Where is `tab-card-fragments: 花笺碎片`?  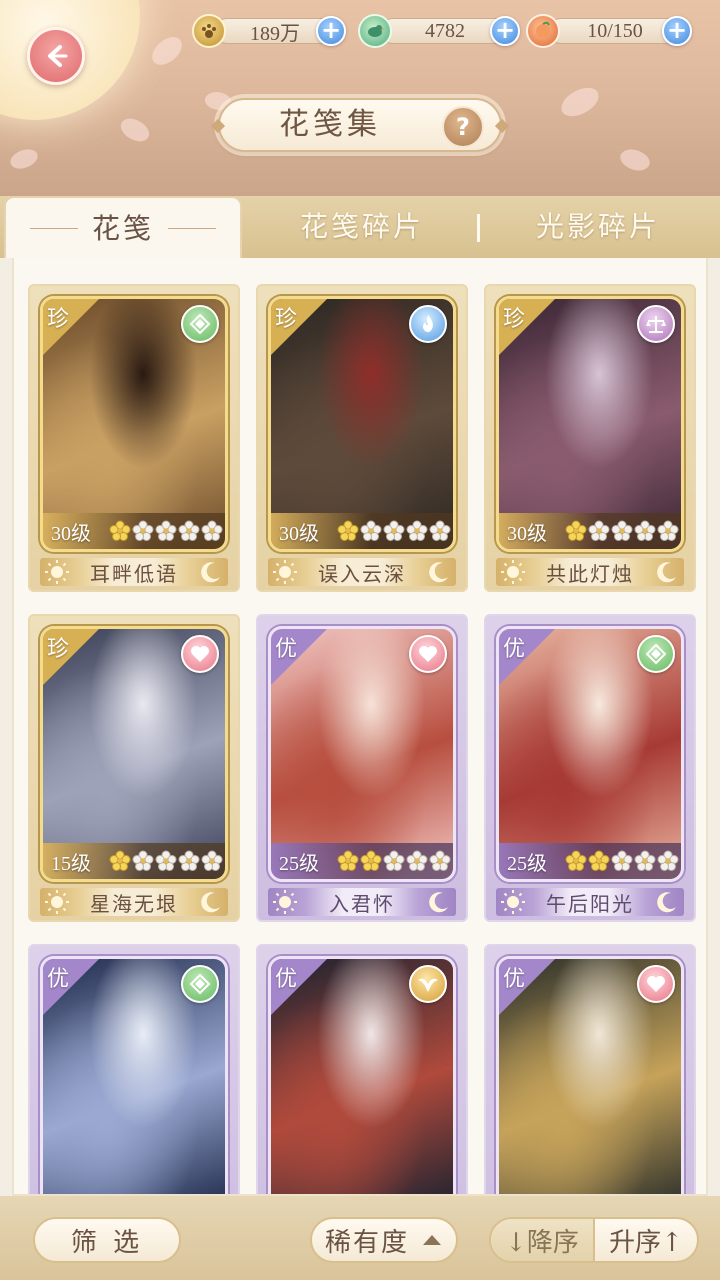 tab-card-fragments: 花笺碎片 is located at coordinates (362, 227).